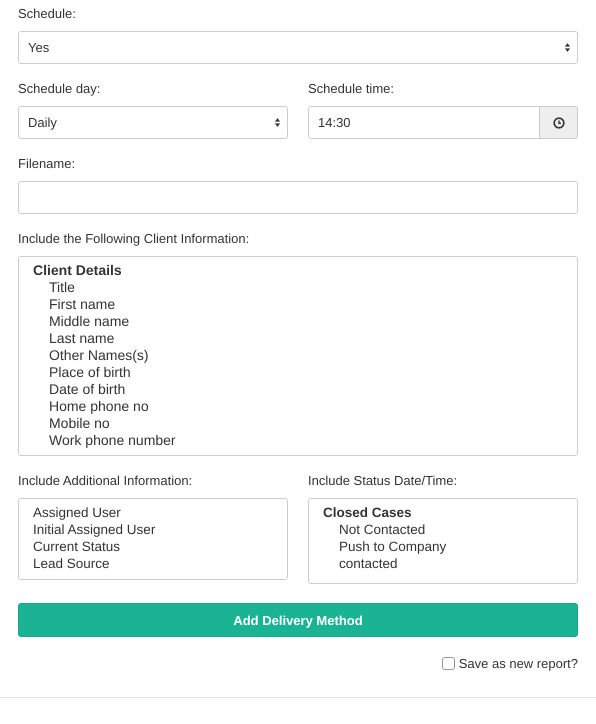 The image size is (596, 724). What do you see at coordinates (298, 372) in the screenshot?
I see `list-option: Place of birth` at bounding box center [298, 372].